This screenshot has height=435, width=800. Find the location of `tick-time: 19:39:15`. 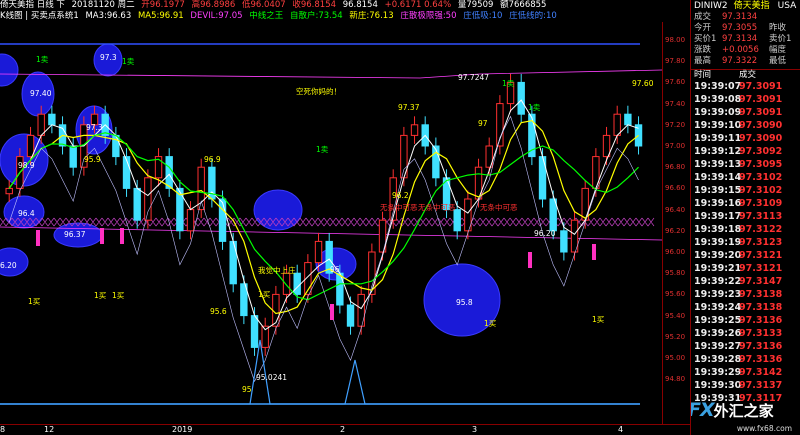

tick-time: 19:39:15 is located at coordinates (718, 190).